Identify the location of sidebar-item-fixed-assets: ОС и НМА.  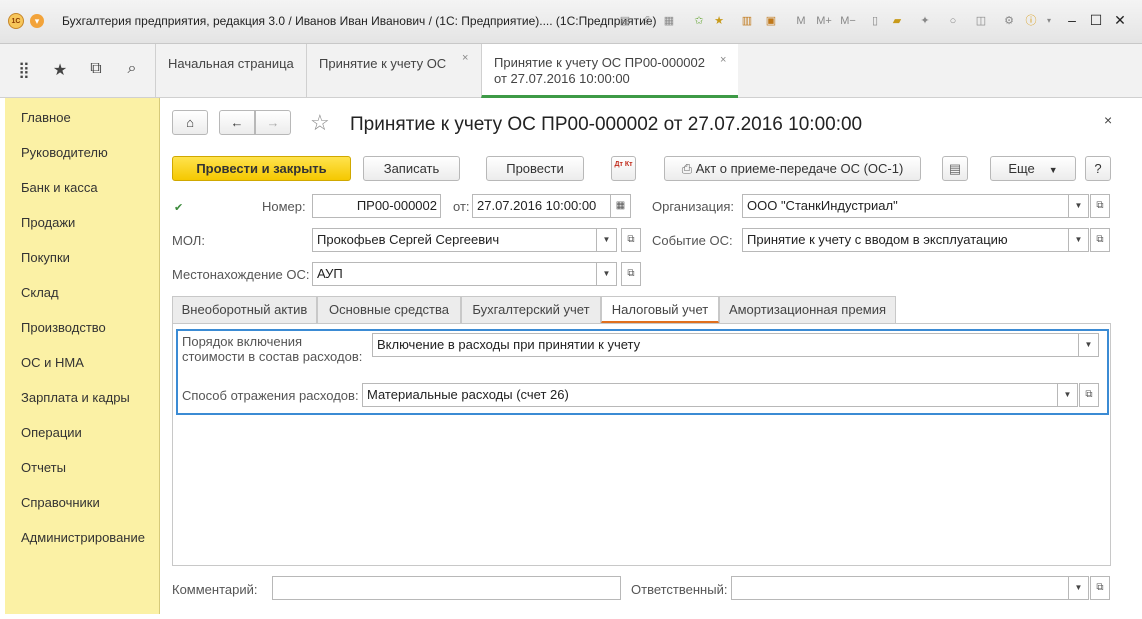
(52, 362).